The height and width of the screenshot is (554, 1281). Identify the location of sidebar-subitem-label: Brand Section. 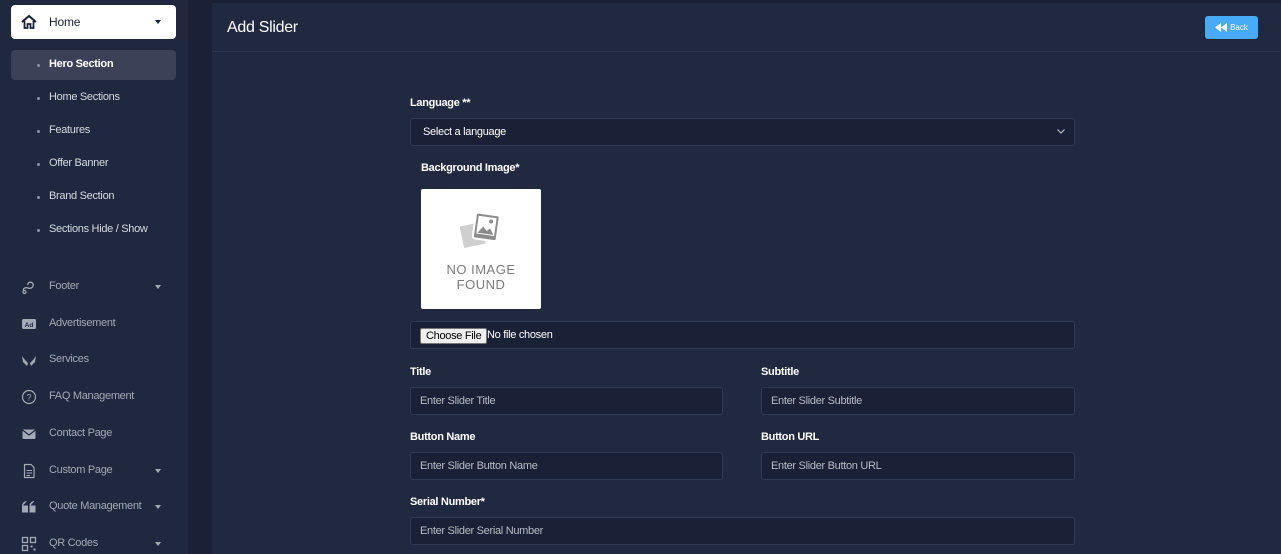
(82, 196).